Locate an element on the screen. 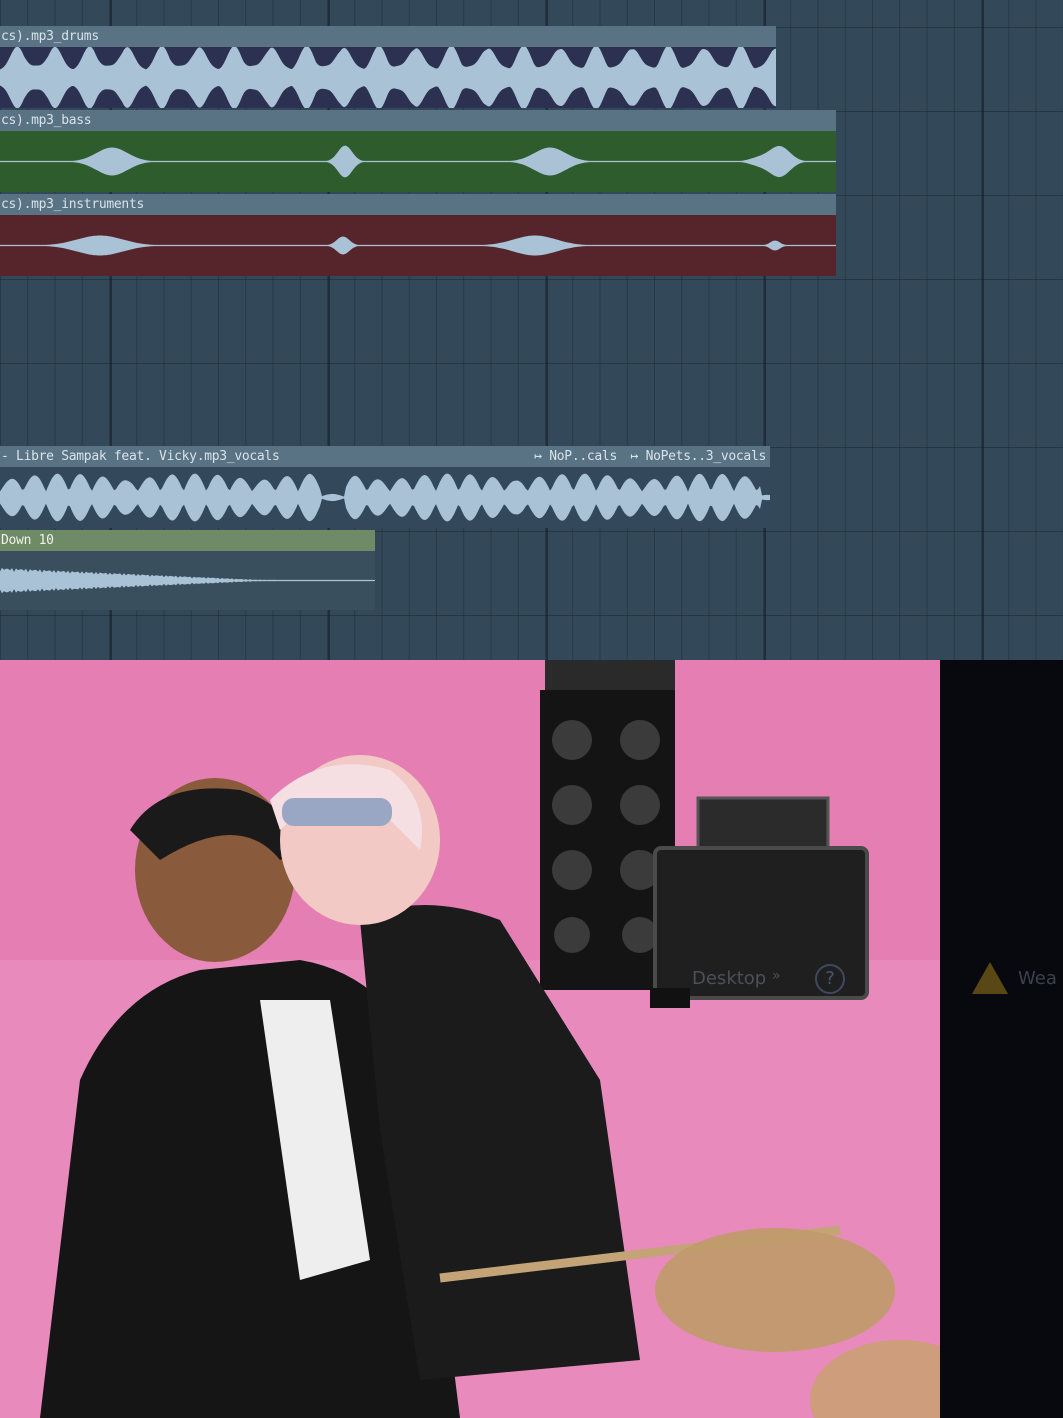 The width and height of the screenshot is (1063, 1418). clip-down-10-waveform is located at coordinates (187, 580).